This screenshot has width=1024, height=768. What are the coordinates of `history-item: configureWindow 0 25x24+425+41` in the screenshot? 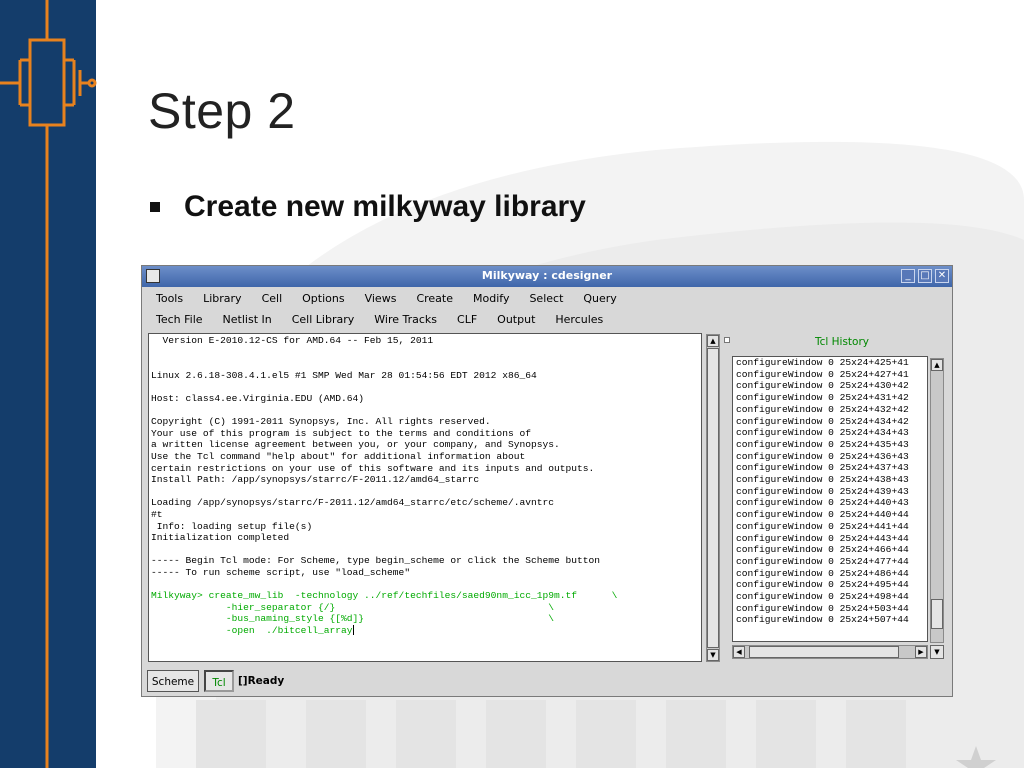 It's located at (830, 363).